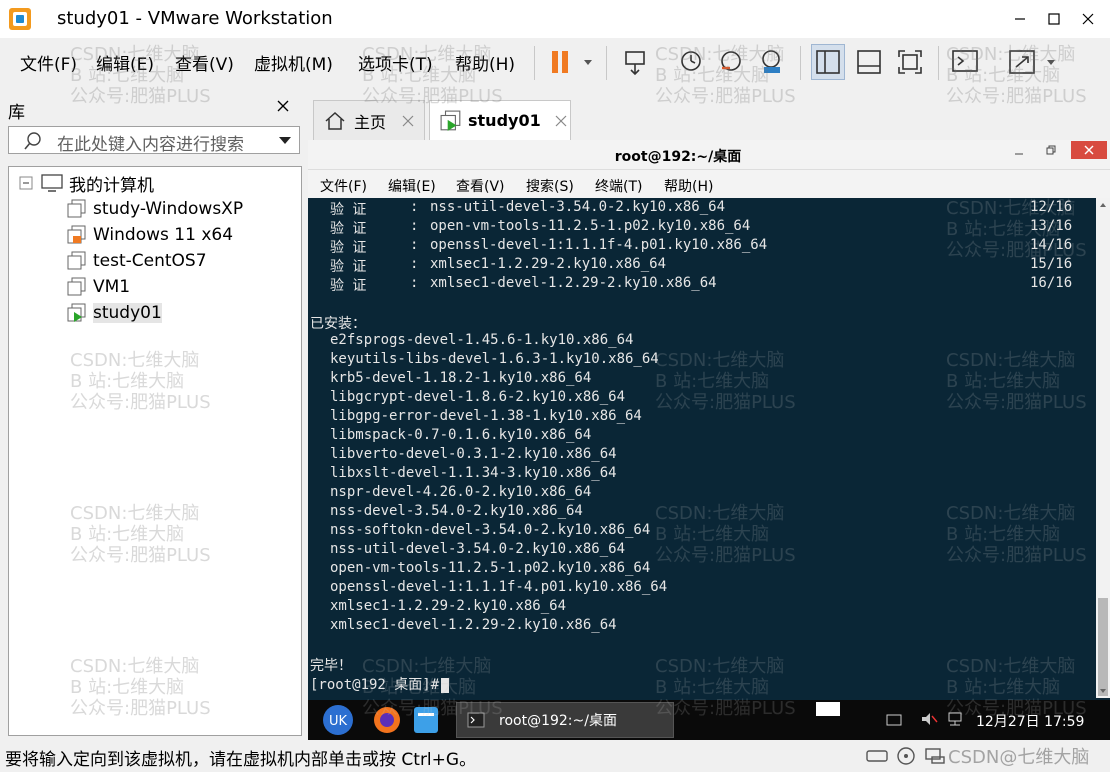 The image size is (1110, 772). Describe the element at coordinates (204, 62) in the screenshot. I see `menu-view: 查看(V)` at that location.